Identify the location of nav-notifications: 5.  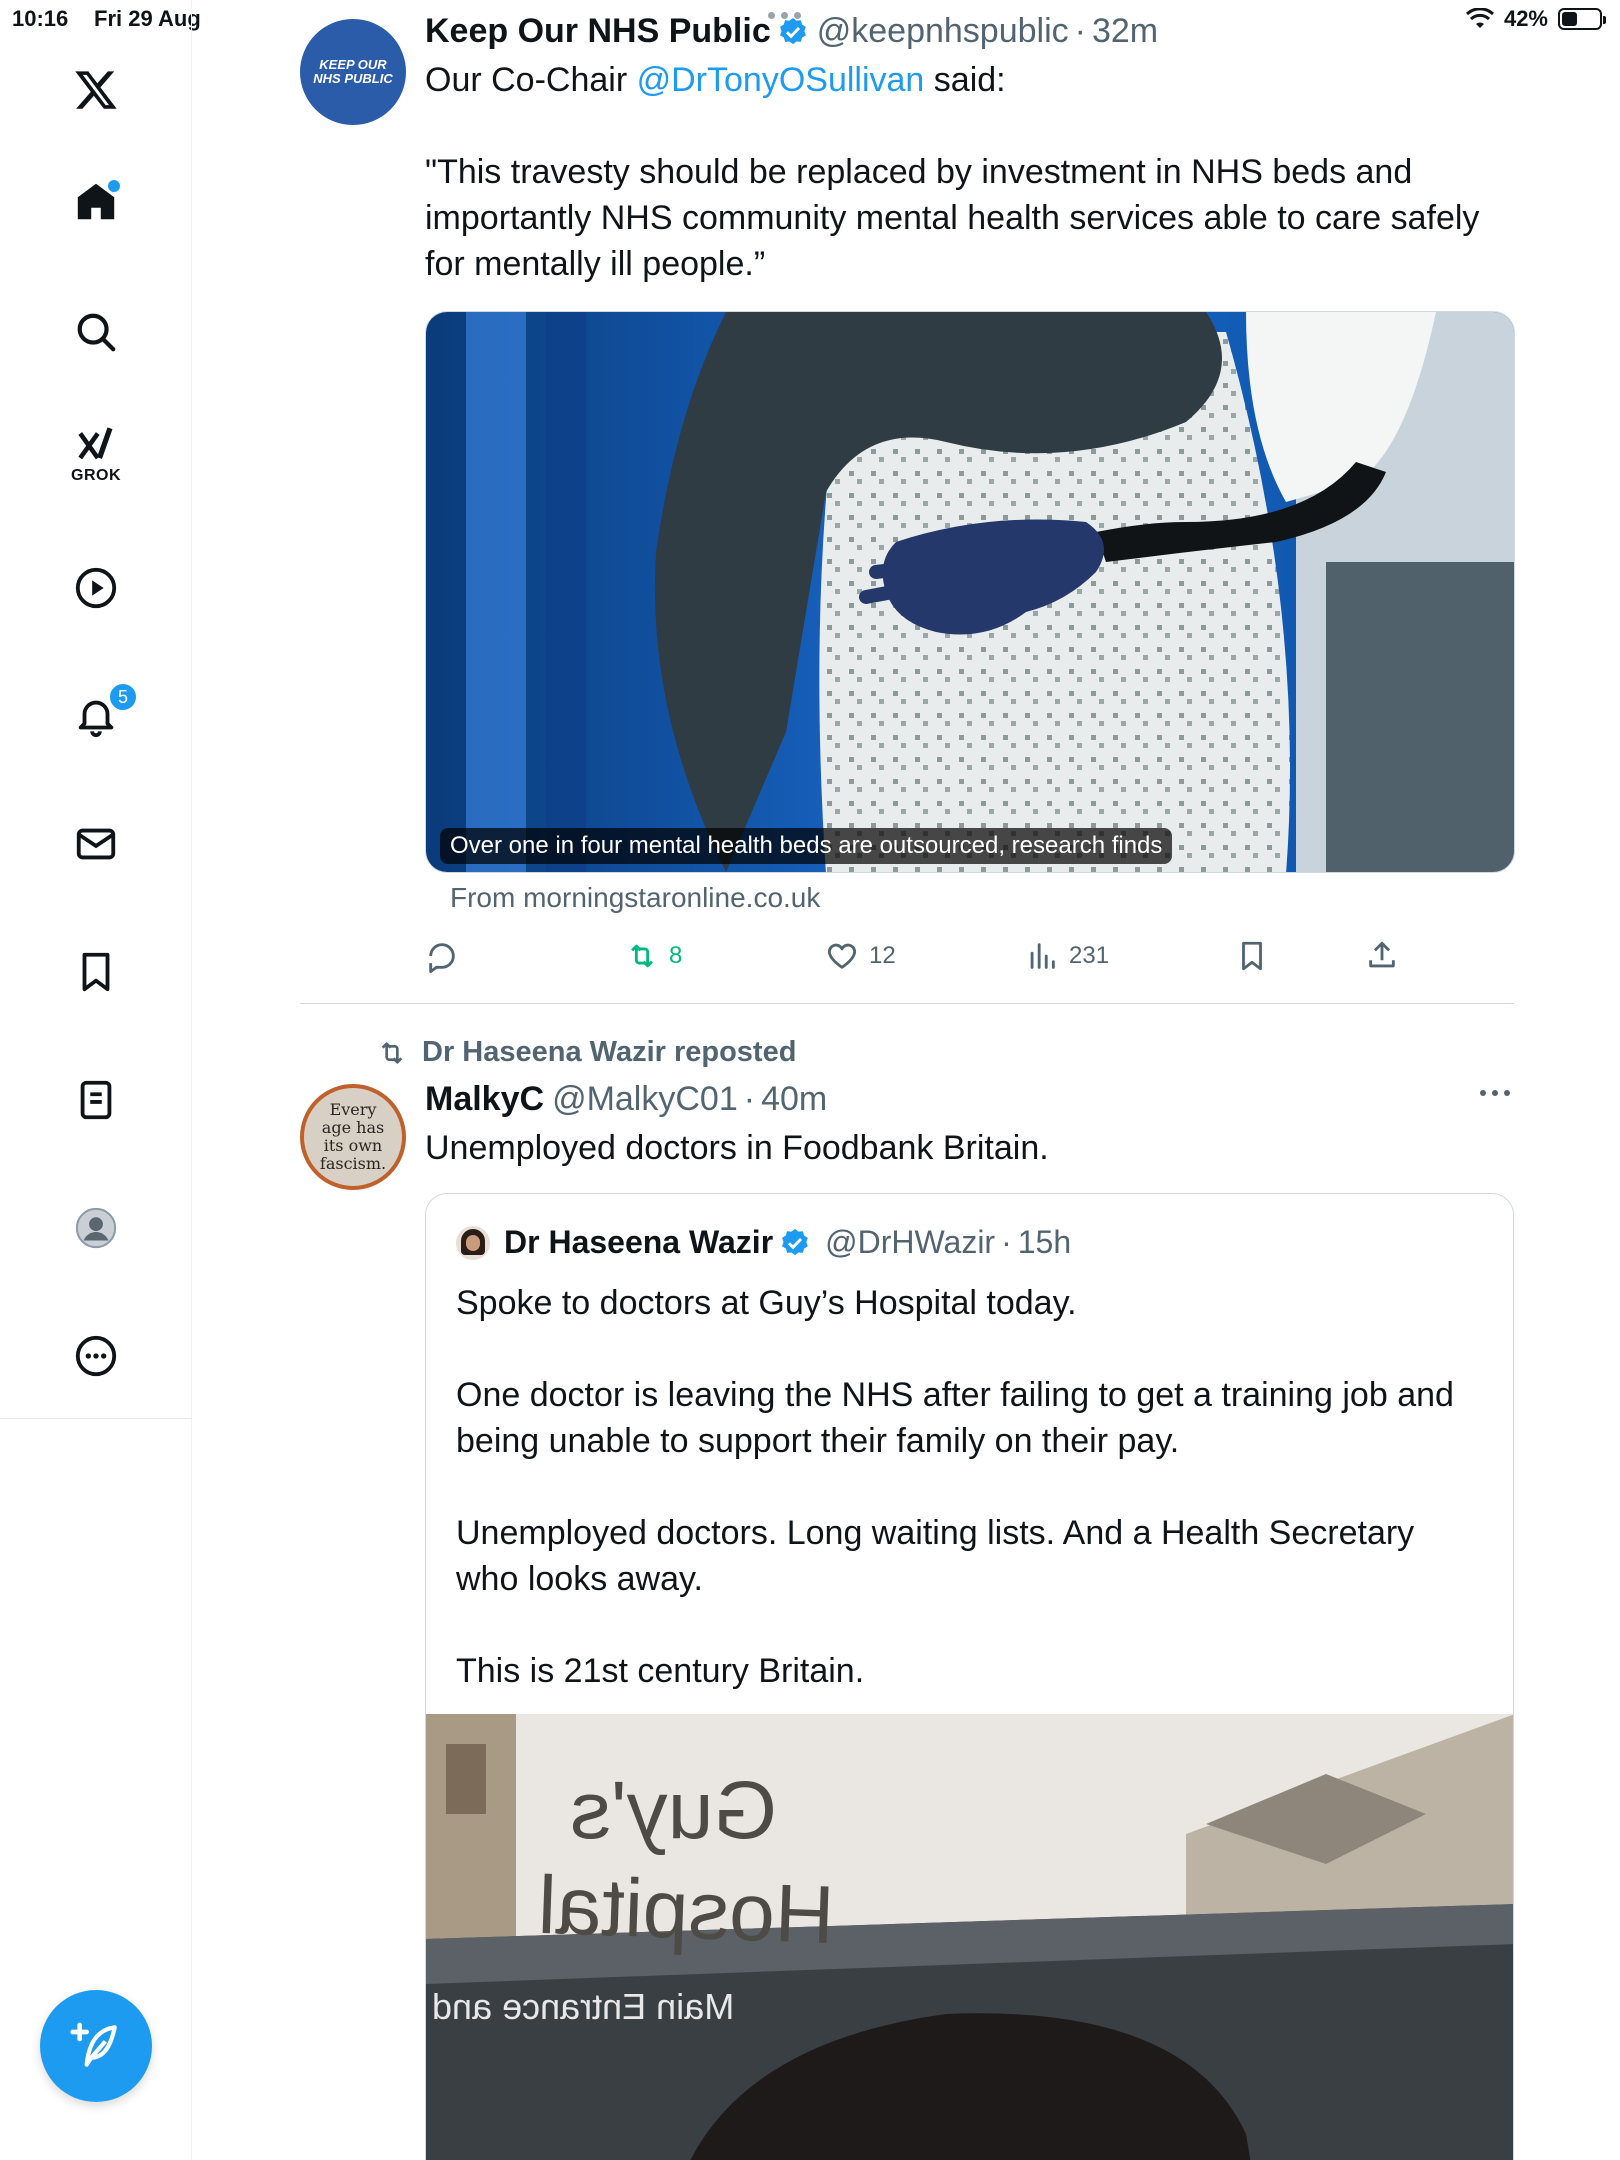
(97, 716).